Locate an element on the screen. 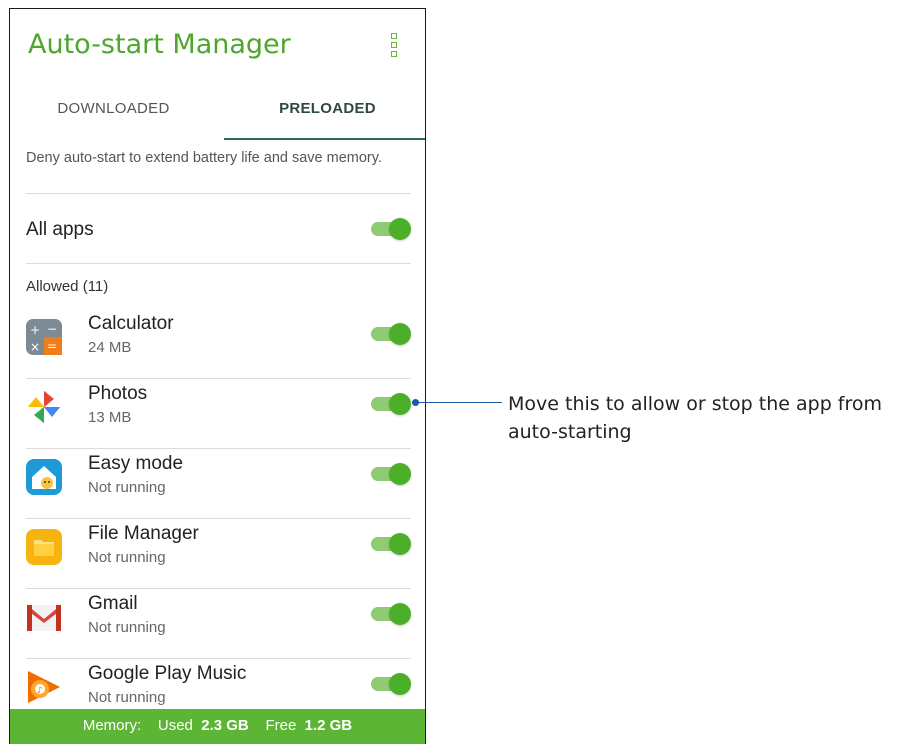 The height and width of the screenshot is (744, 903). memory-label: Memory: is located at coordinates (112, 725).